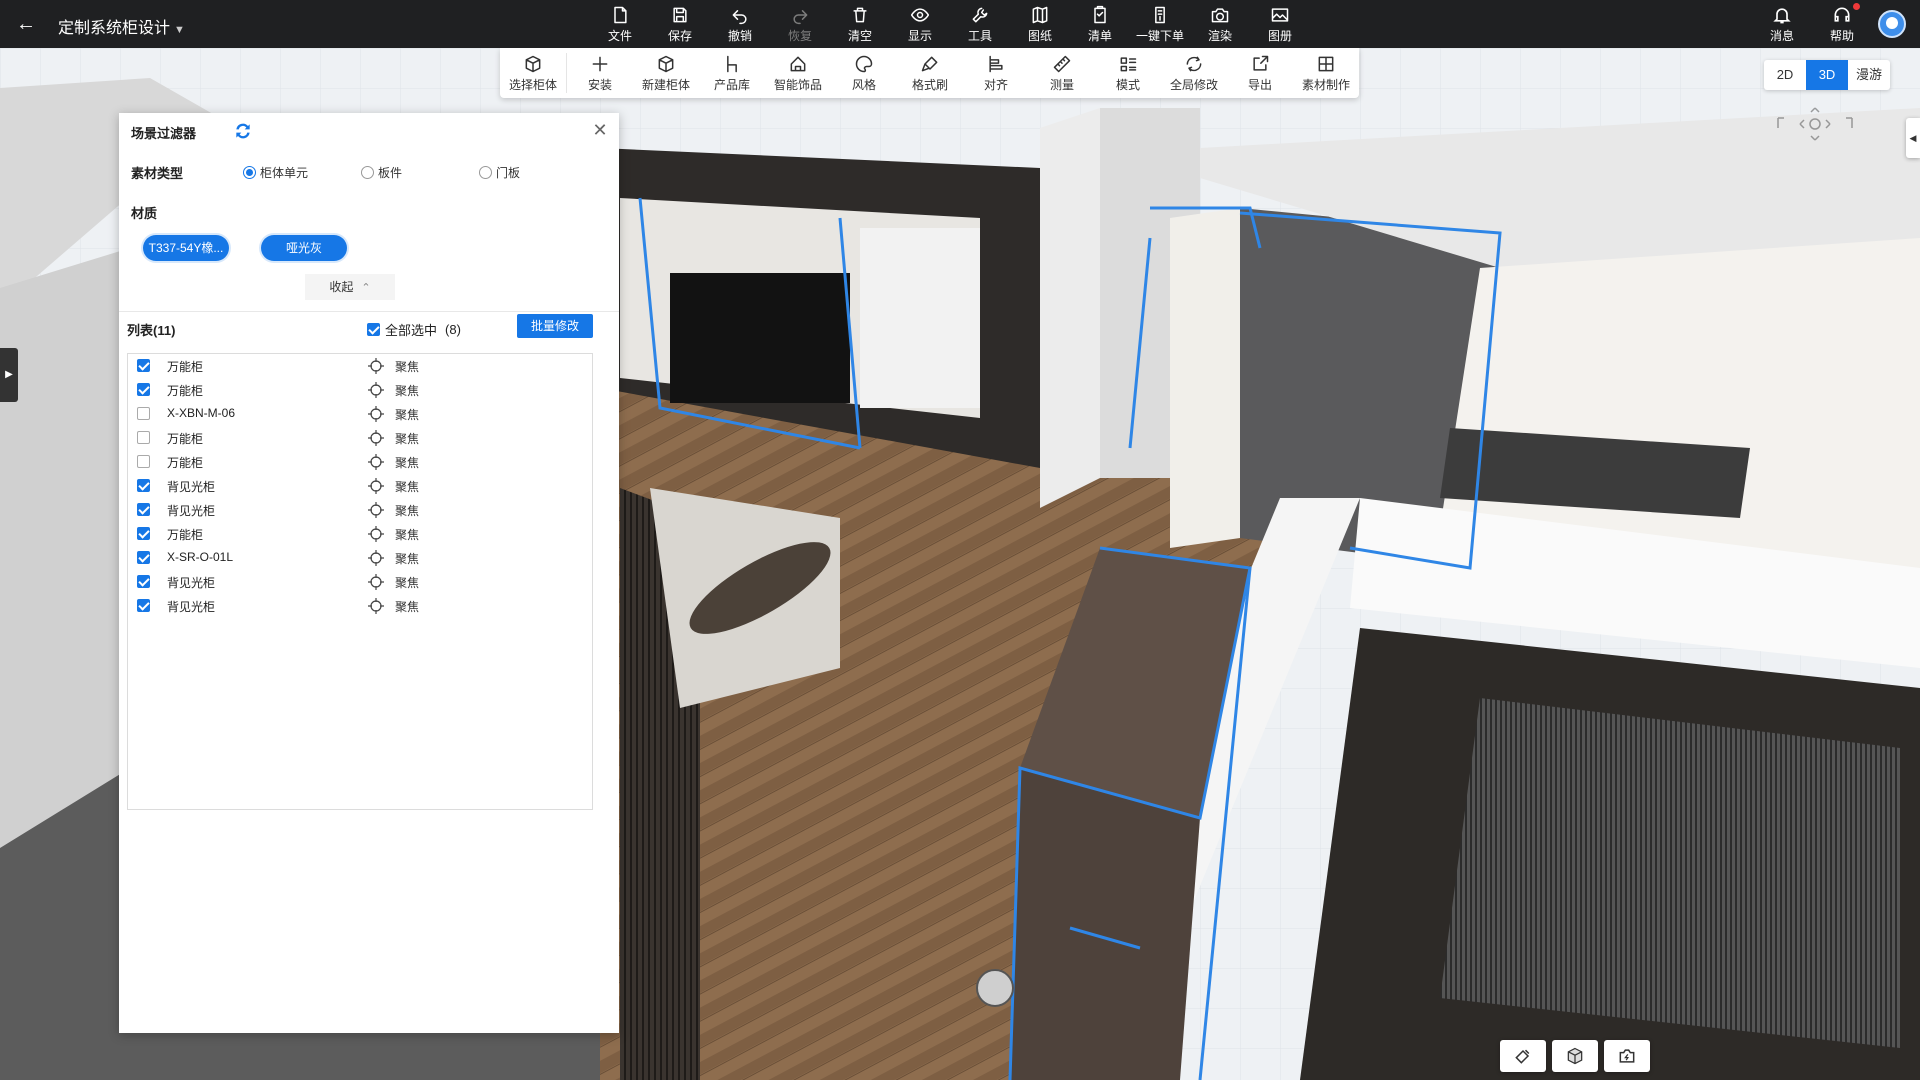 The image size is (1920, 1080). Describe the element at coordinates (920, 24) in the screenshot. I see `toolbar-button-eye: 显示` at that location.